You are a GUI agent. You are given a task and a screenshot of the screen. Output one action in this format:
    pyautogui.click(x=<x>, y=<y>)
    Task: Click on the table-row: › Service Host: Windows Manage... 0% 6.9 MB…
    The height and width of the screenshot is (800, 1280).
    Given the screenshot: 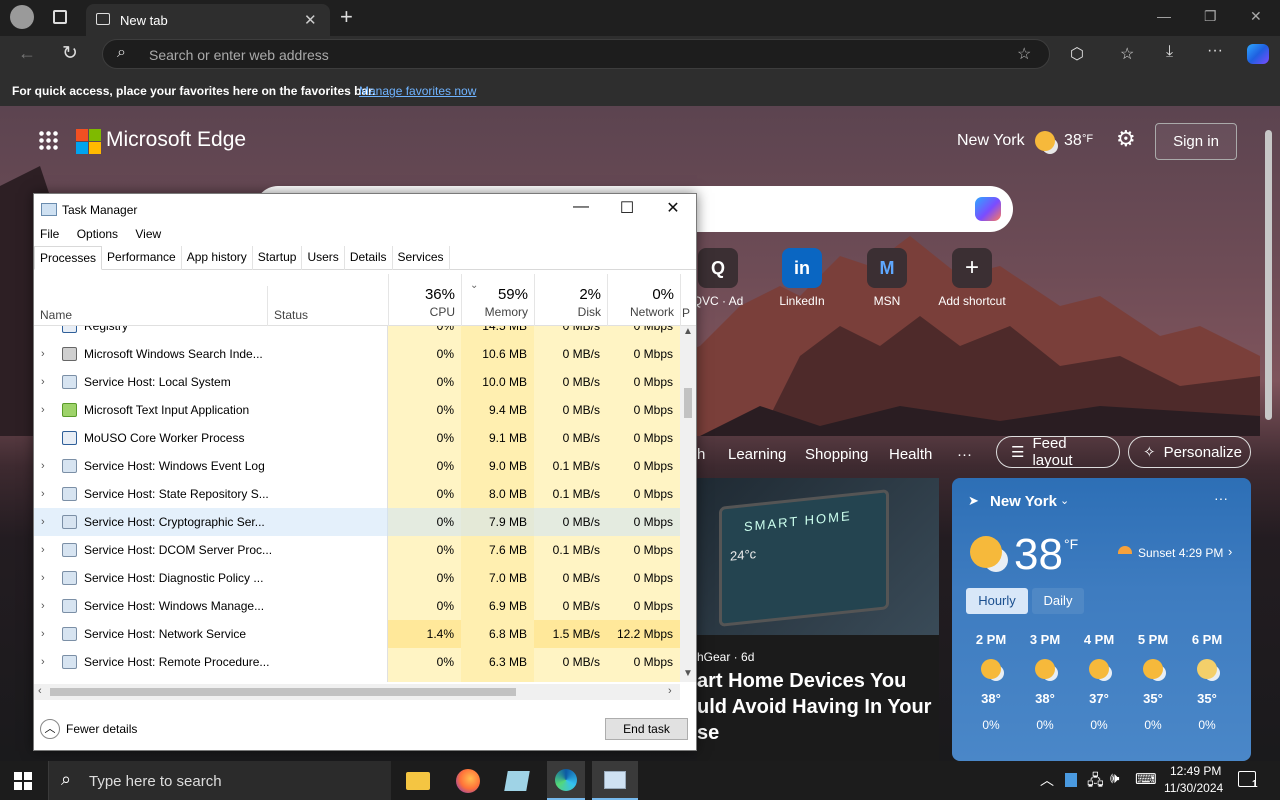 What is the action you would take?
    pyautogui.click(x=357, y=606)
    